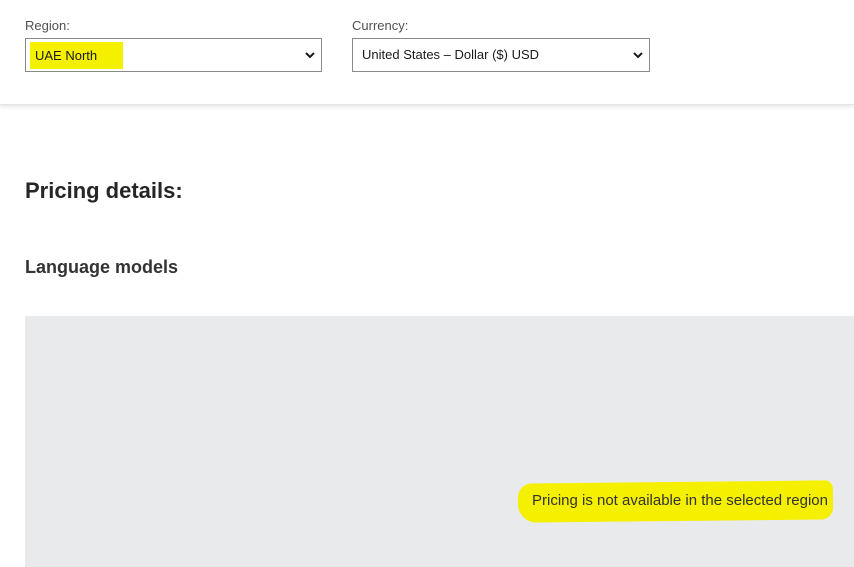 Image resolution: width=854 pixels, height=567 pixels. What do you see at coordinates (173, 55) in the screenshot?
I see `region-select: UAE North` at bounding box center [173, 55].